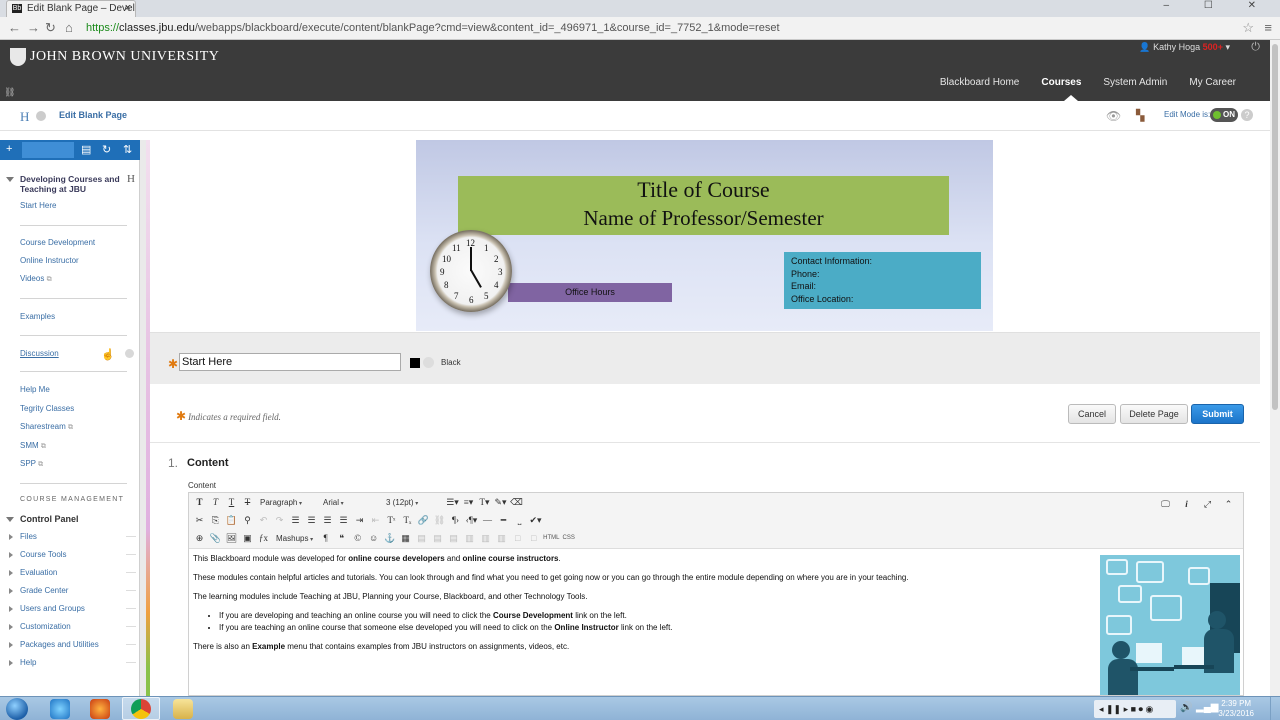 The width and height of the screenshot is (1280, 720). Describe the element at coordinates (106, 149) in the screenshot. I see `refresh-icon: ↻` at that location.